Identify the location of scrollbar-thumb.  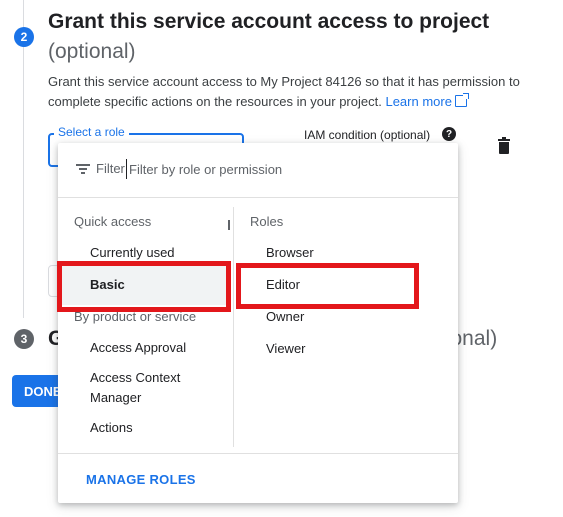
(229, 225).